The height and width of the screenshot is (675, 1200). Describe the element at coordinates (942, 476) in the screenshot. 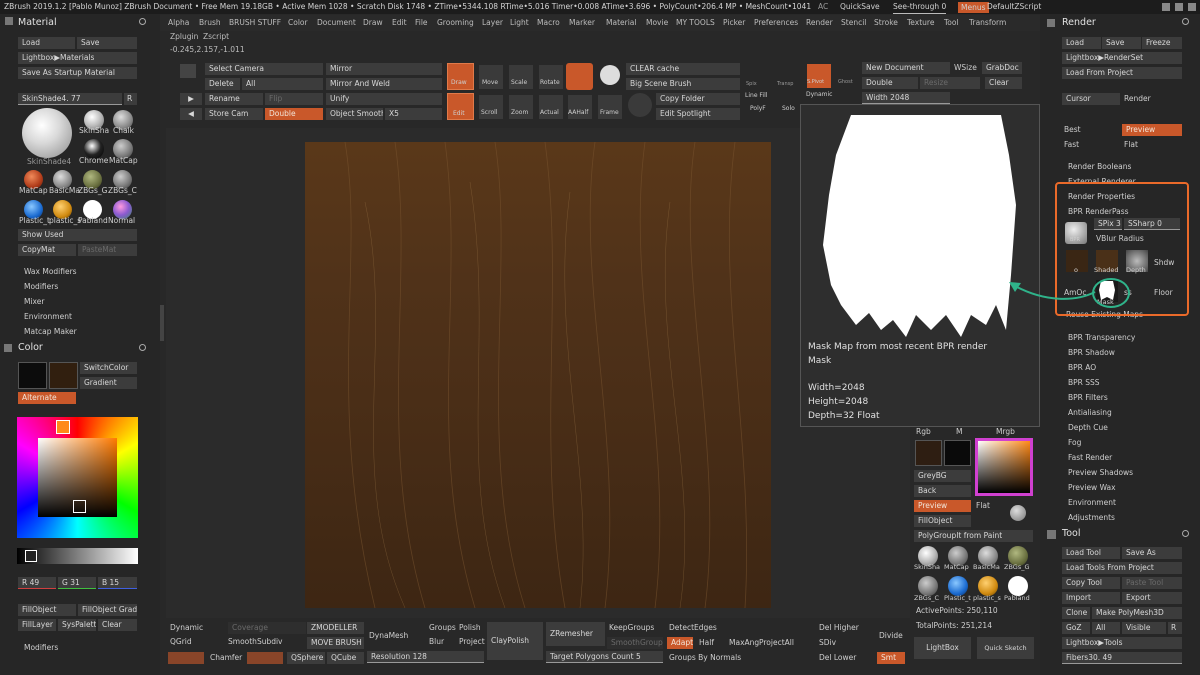

I see `greybg-button: GreyBG` at that location.